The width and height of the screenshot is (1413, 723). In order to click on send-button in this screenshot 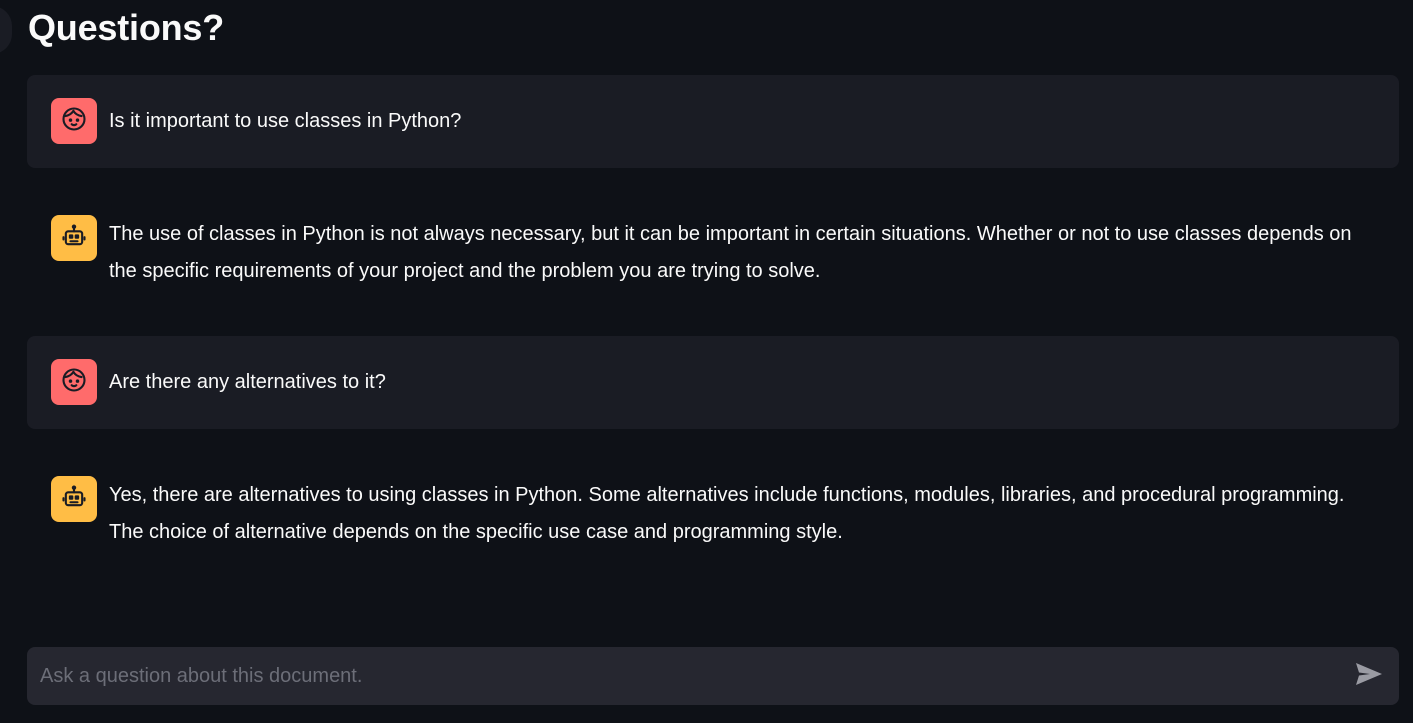, I will do `click(1369, 676)`.